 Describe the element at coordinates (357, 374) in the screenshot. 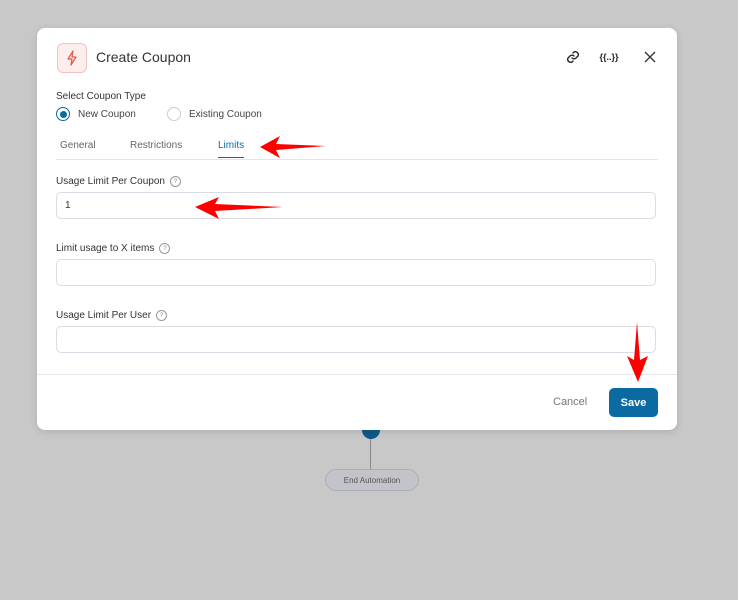

I see `footer-divider` at that location.